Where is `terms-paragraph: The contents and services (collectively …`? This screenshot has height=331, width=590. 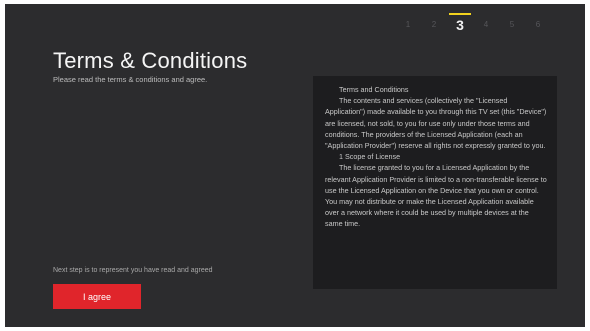 terms-paragraph: The contents and services (collectively … is located at coordinates (436, 123).